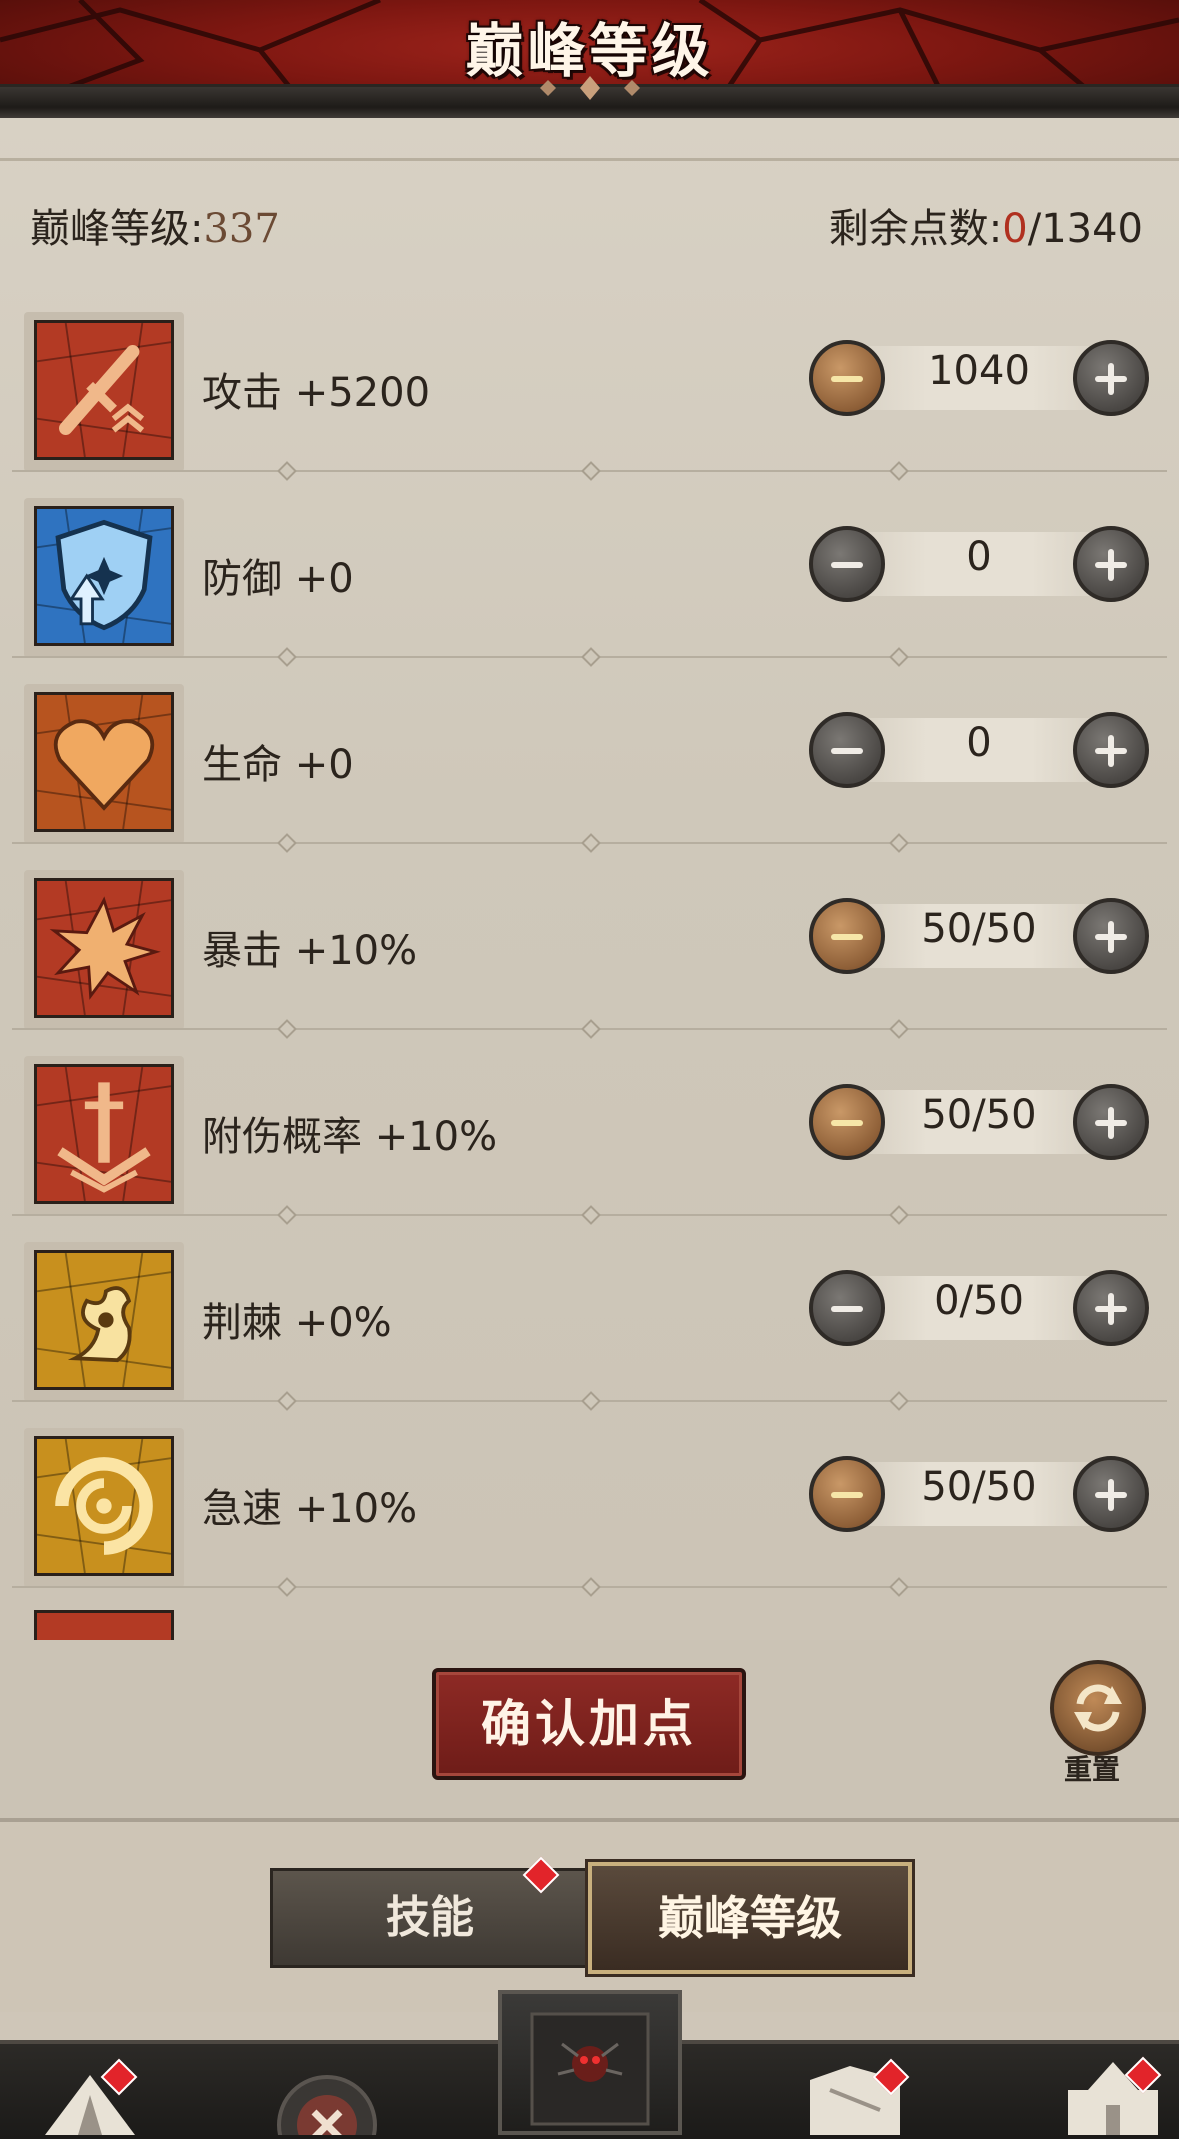  Describe the element at coordinates (589, 1313) in the screenshot. I see `stat-row: 荆棘 +0% 0/50` at that location.